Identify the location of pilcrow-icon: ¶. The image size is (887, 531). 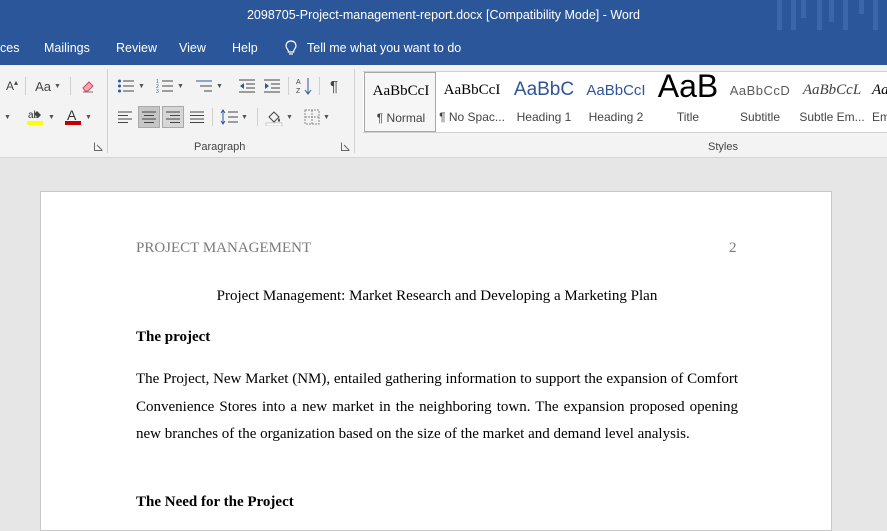
(334, 86).